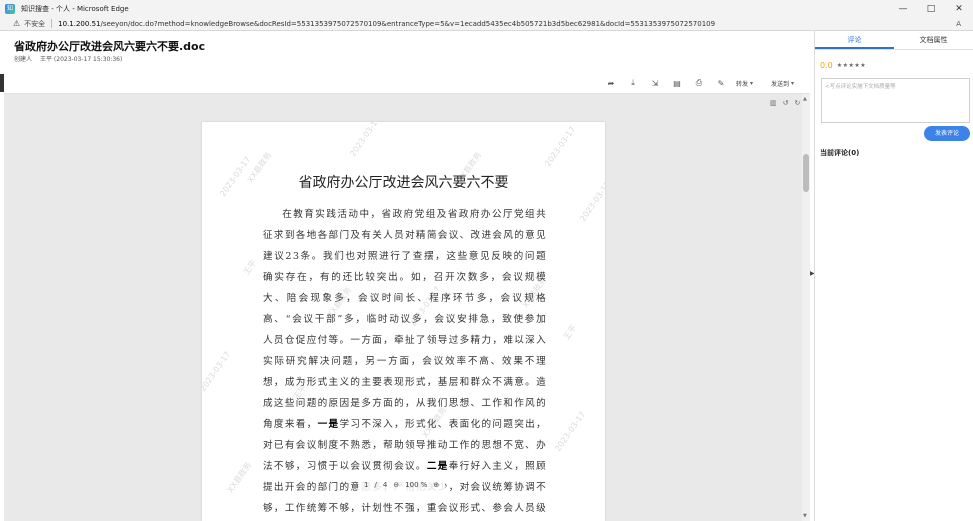 This screenshot has width=973, height=521. I want to click on maximize-button: □, so click(931, 8).